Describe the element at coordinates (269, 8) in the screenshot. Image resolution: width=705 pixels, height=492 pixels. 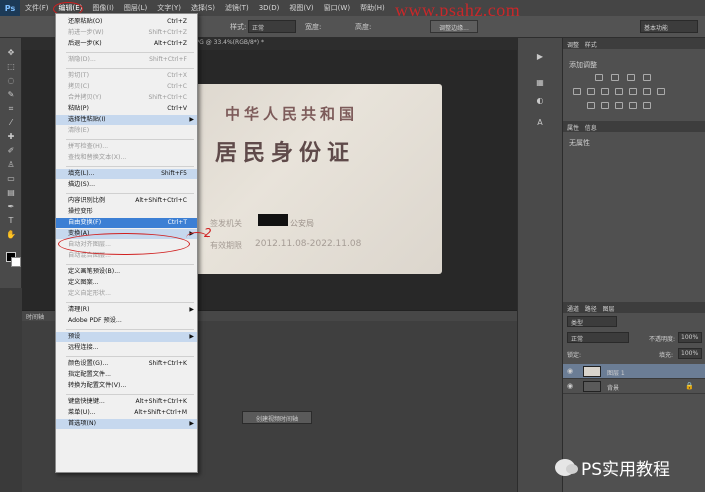
I see `menu-3d: 3D(D)` at that location.